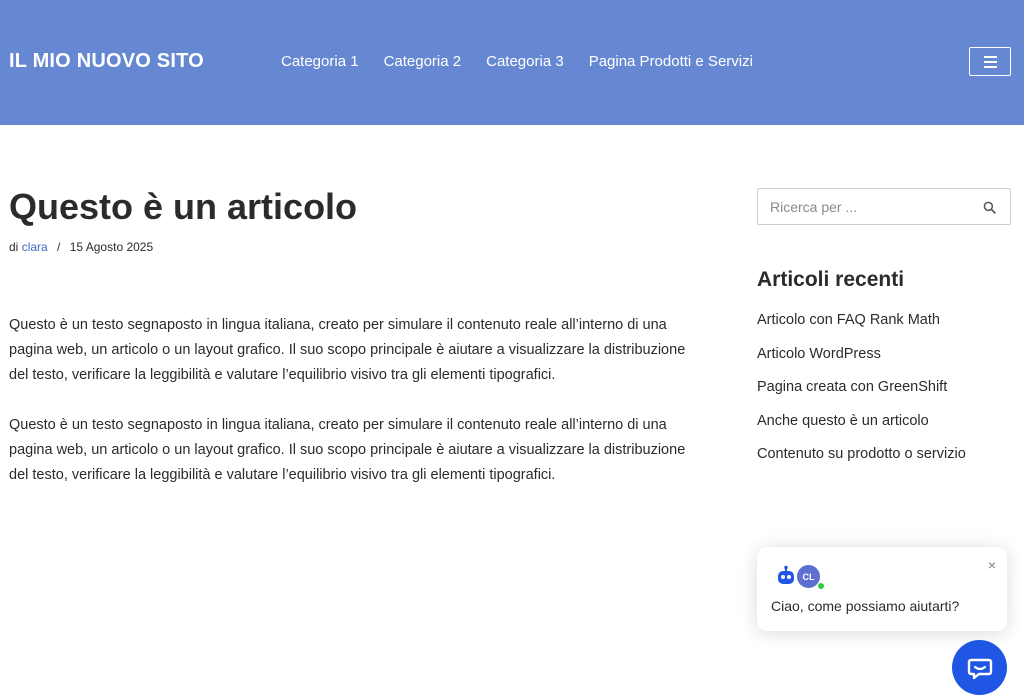  What do you see at coordinates (861, 463) in the screenshot?
I see `recent-post-link: Contenuto su prodotto o servizio` at bounding box center [861, 463].